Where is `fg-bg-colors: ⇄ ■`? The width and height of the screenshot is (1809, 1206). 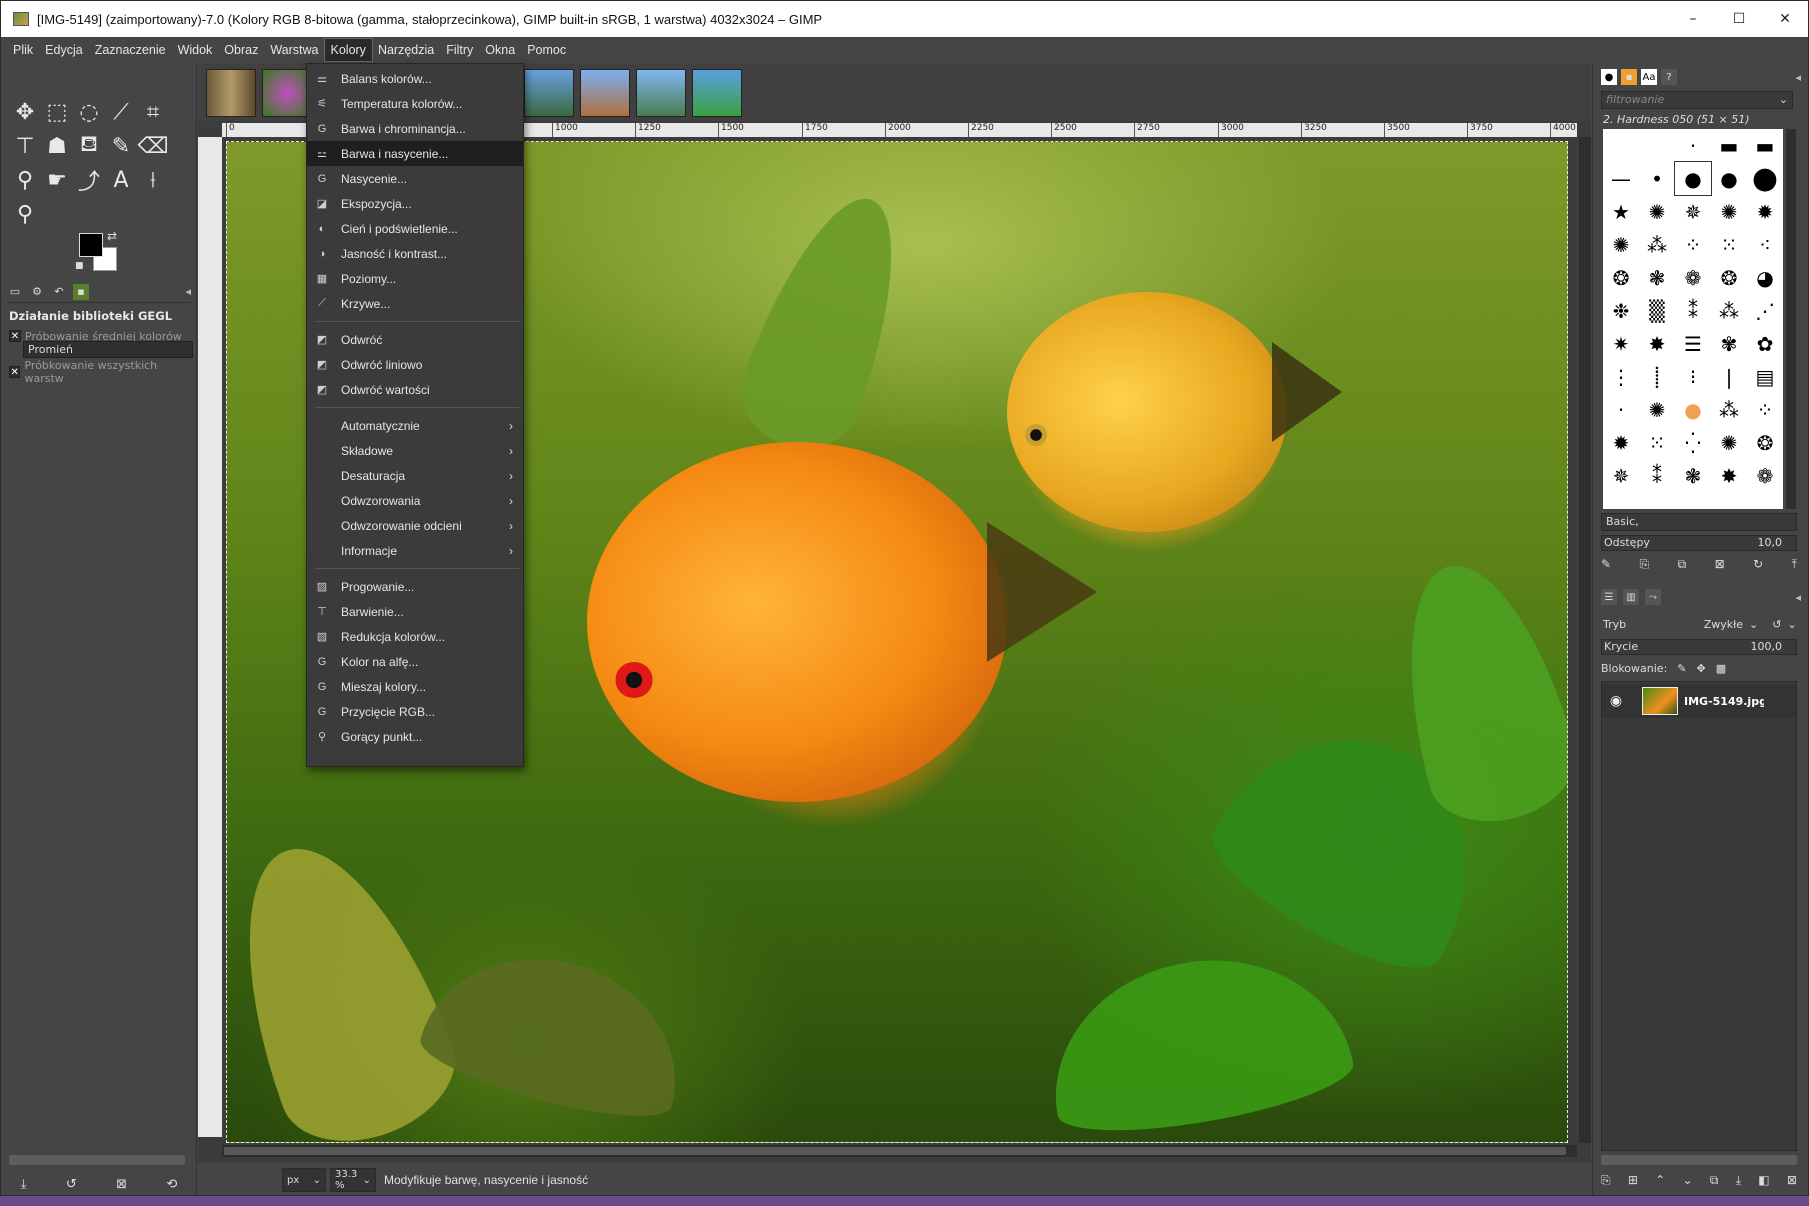
fg-bg-colors: ⇄ ■ is located at coordinates (99, 253).